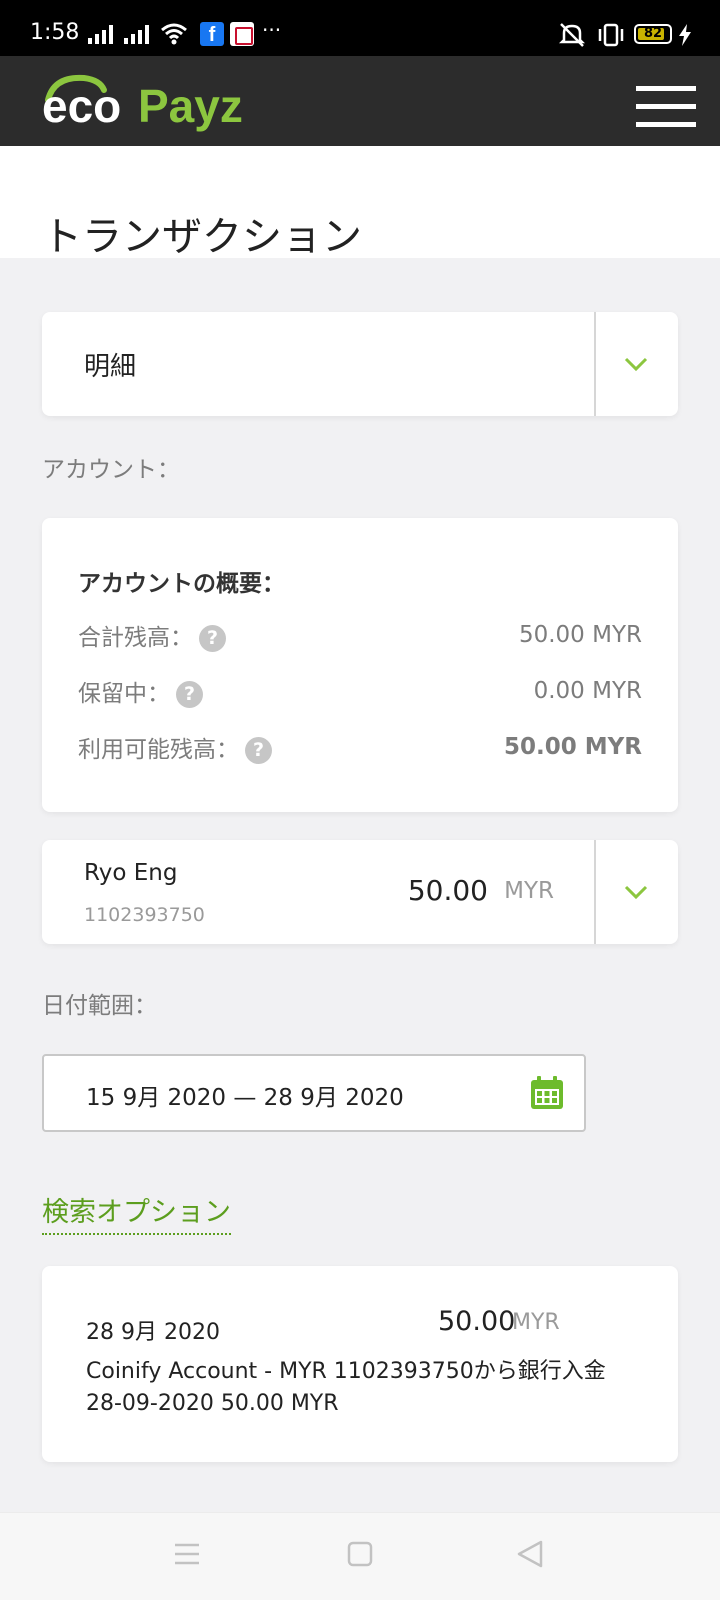 This screenshot has height=1600, width=720. Describe the element at coordinates (530, 1554) in the screenshot. I see `nav-back-icon` at that location.